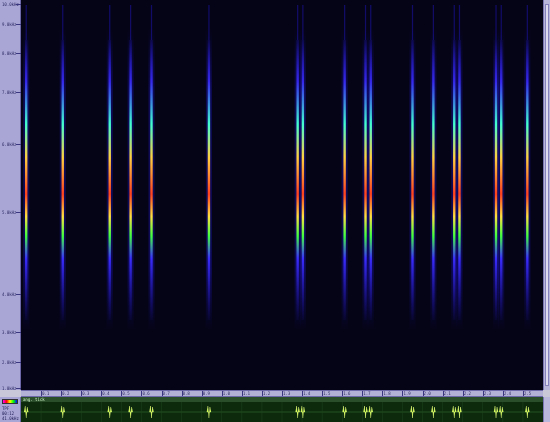 The height and width of the screenshot is (422, 550). I want to click on time-tick: 1.6, so click(346, 393).